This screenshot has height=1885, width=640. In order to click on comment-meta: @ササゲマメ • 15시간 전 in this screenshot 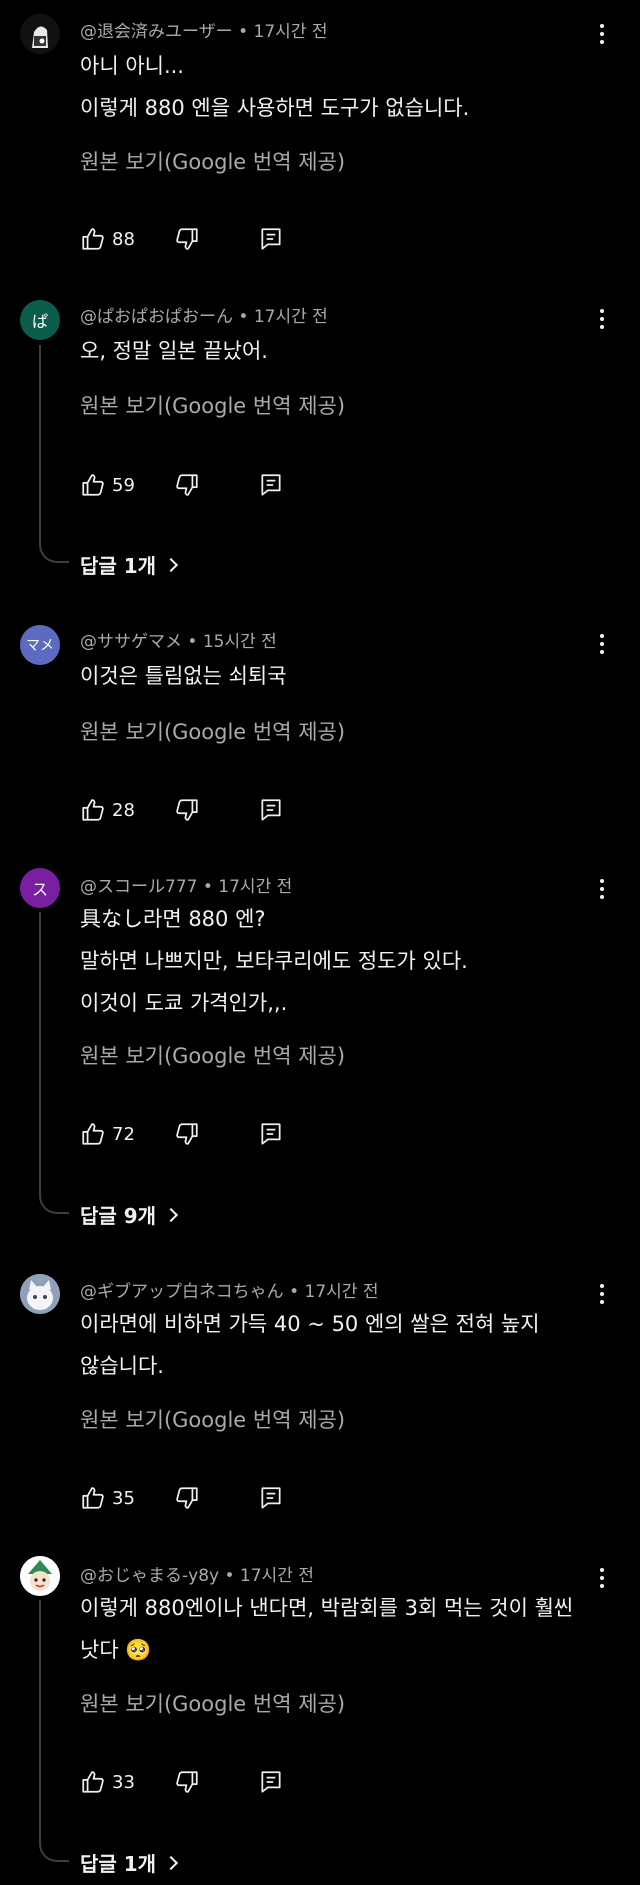, I will do `click(178, 639)`.